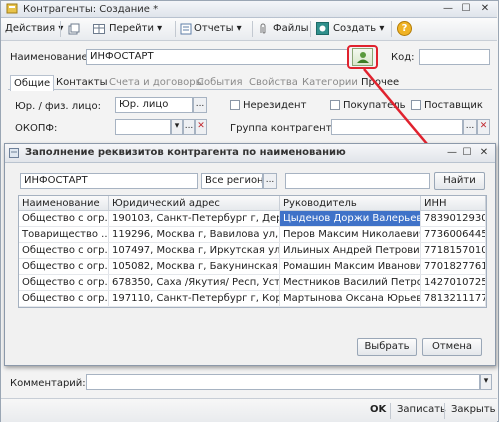  Describe the element at coordinates (452, 347) in the screenshot. I see `cancel-button: Отмена` at that location.